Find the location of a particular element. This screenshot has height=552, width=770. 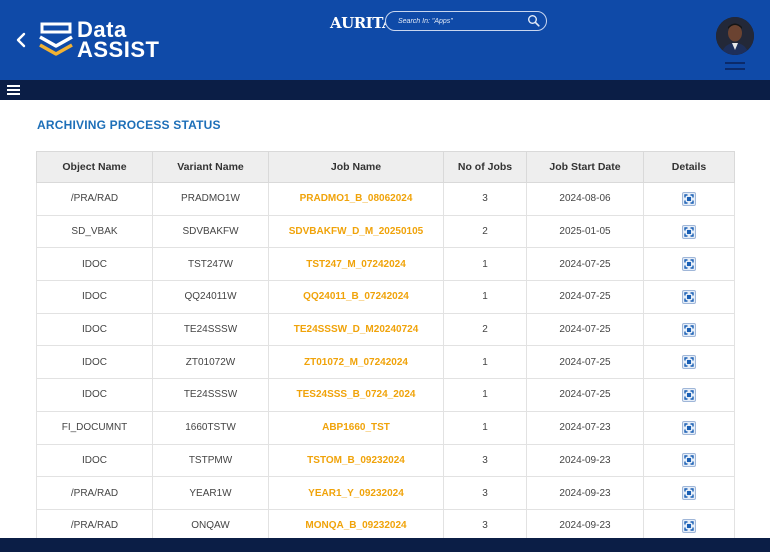

column-header-no-of-jobs: No of Jobs is located at coordinates (485, 167).